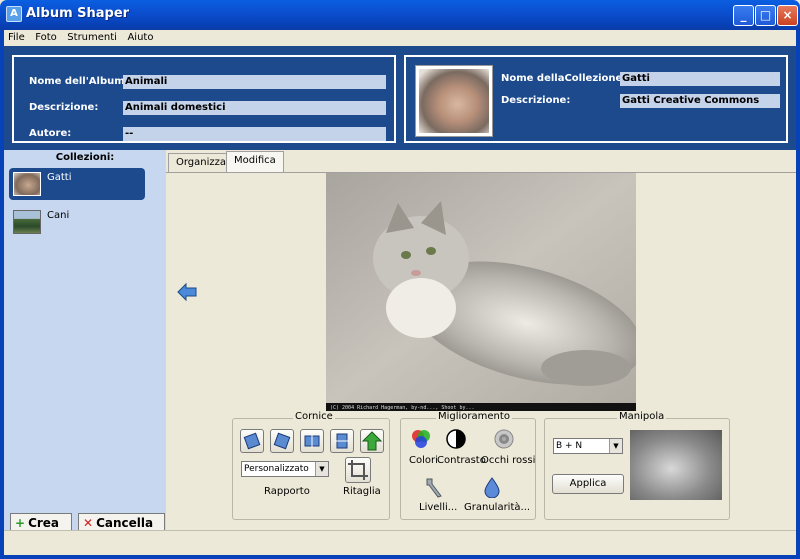  I want to click on minimize-button: _, so click(743, 15).